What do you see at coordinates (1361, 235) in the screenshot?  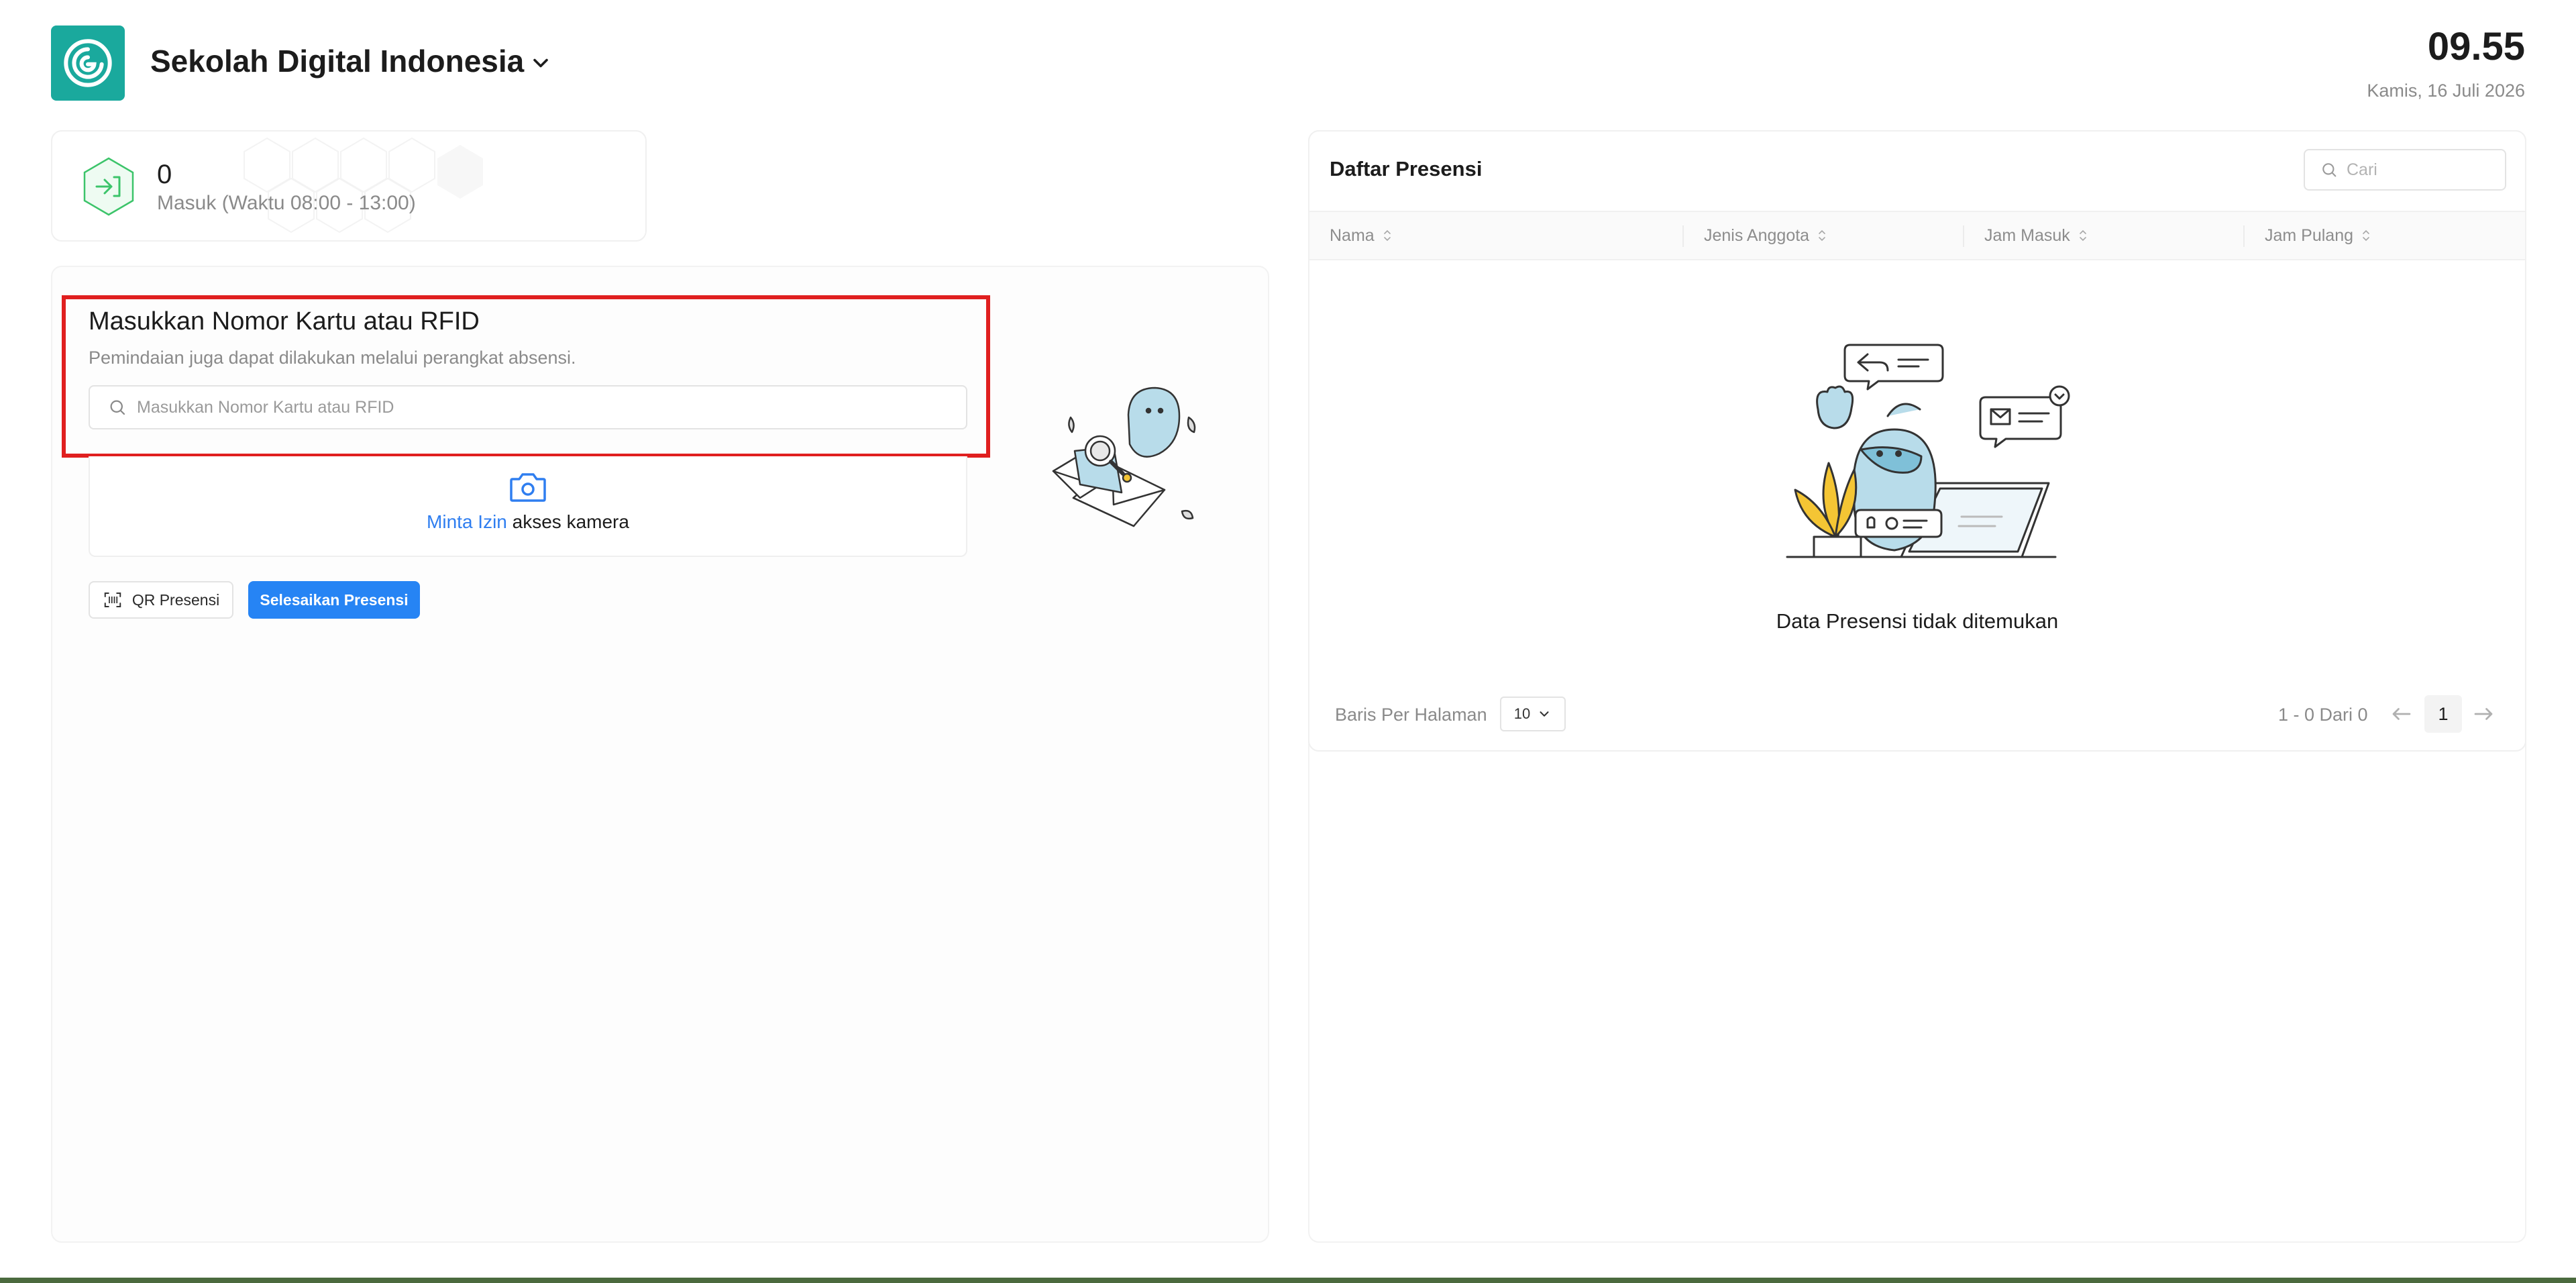 I see `column-header-nama: Nama` at bounding box center [1361, 235].